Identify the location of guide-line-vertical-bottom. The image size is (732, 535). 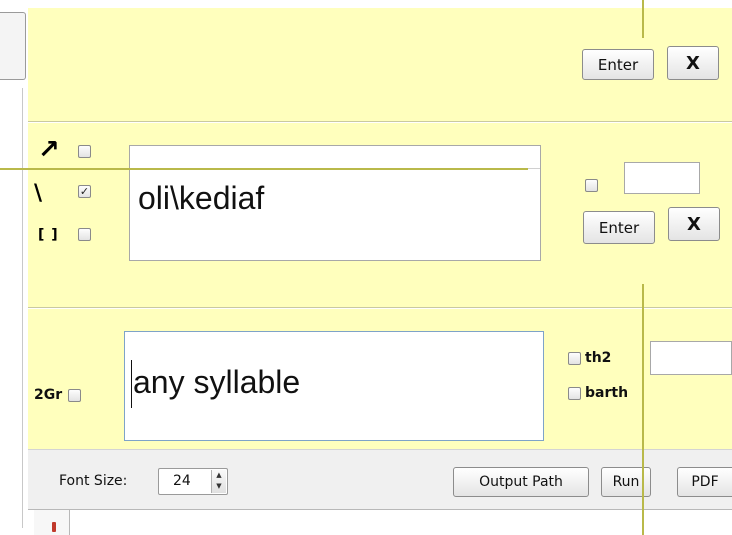
(643, 409).